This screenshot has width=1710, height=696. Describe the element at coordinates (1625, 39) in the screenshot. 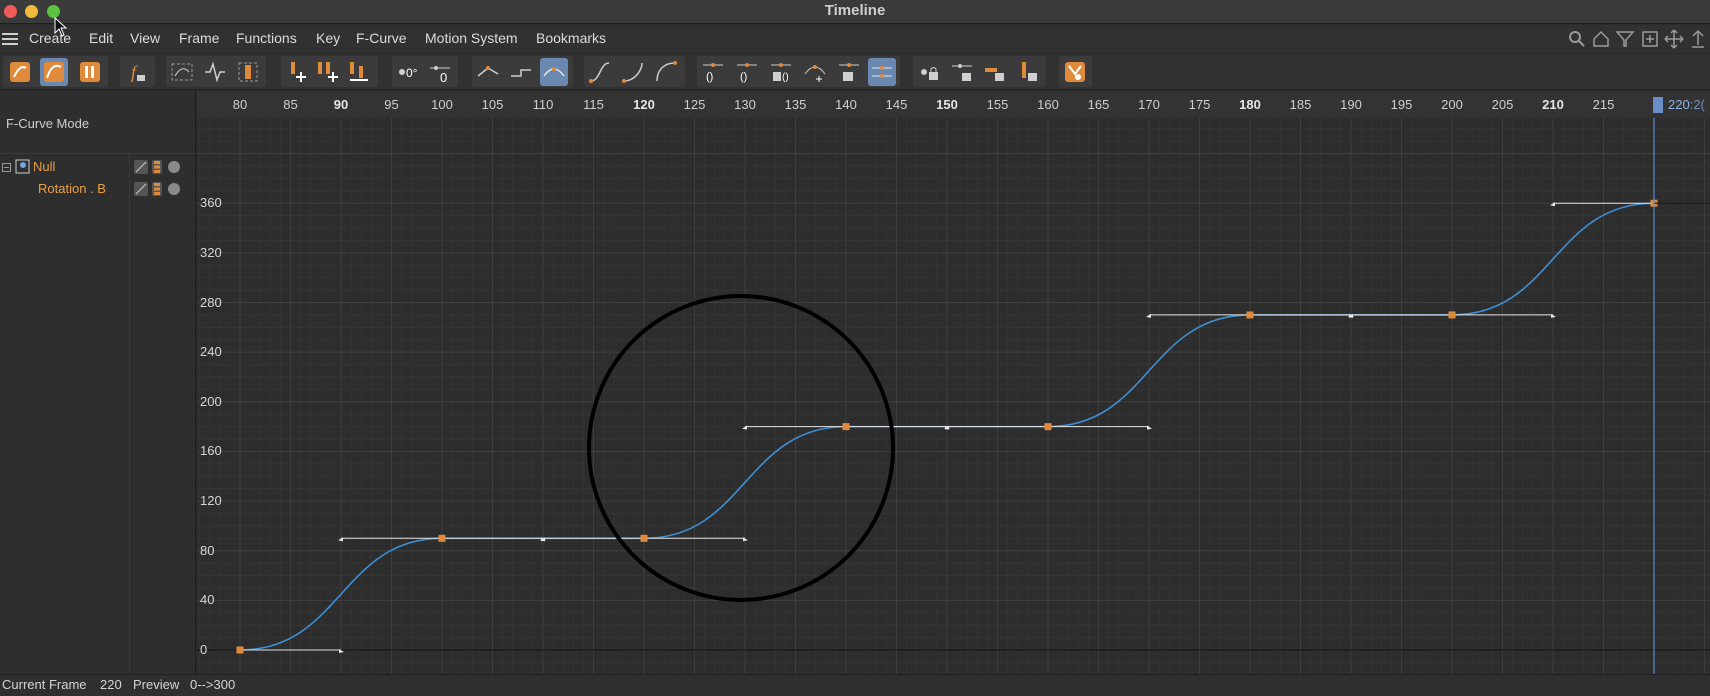

I see `filter-icon` at that location.